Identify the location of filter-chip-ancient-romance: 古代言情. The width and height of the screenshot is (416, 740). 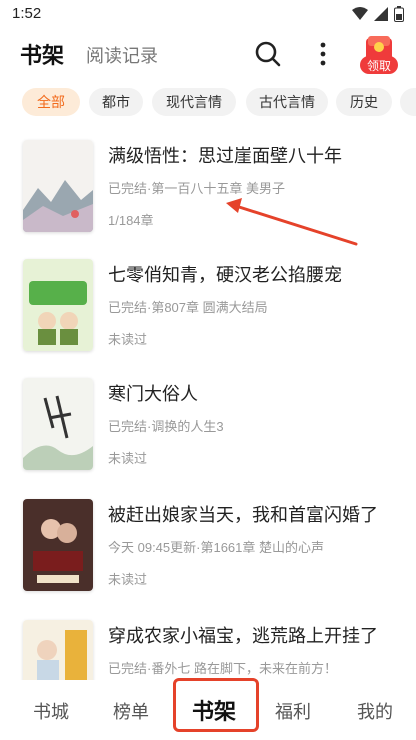
(287, 102).